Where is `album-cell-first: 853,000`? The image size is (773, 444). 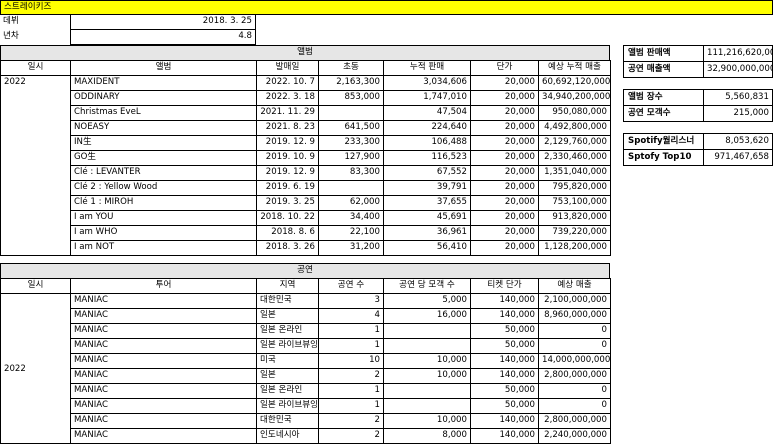 album-cell-first: 853,000 is located at coordinates (351, 98).